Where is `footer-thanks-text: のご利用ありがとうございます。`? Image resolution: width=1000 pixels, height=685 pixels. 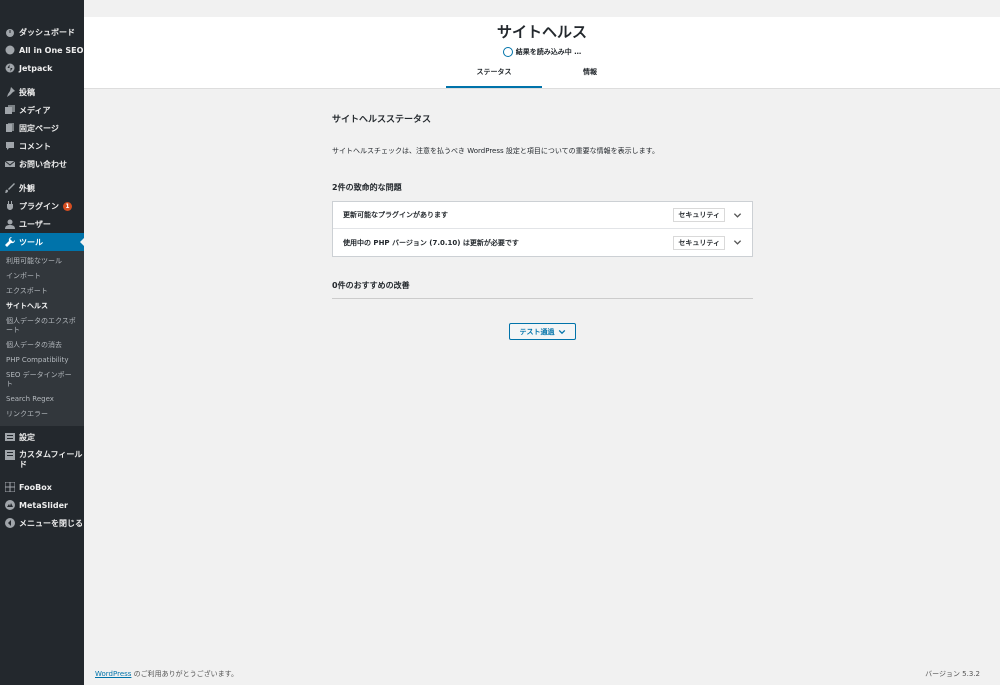 footer-thanks-text: のご利用ありがとうございます。 is located at coordinates (184, 674).